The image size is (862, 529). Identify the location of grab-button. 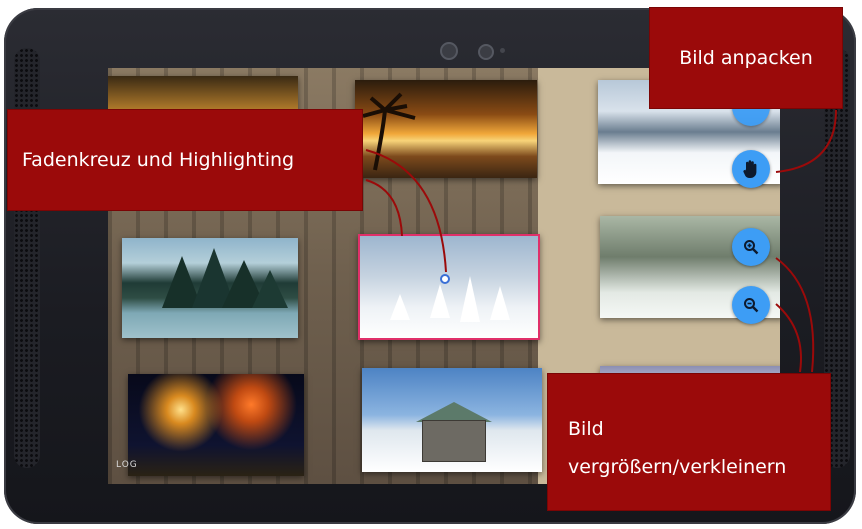
(751, 169).